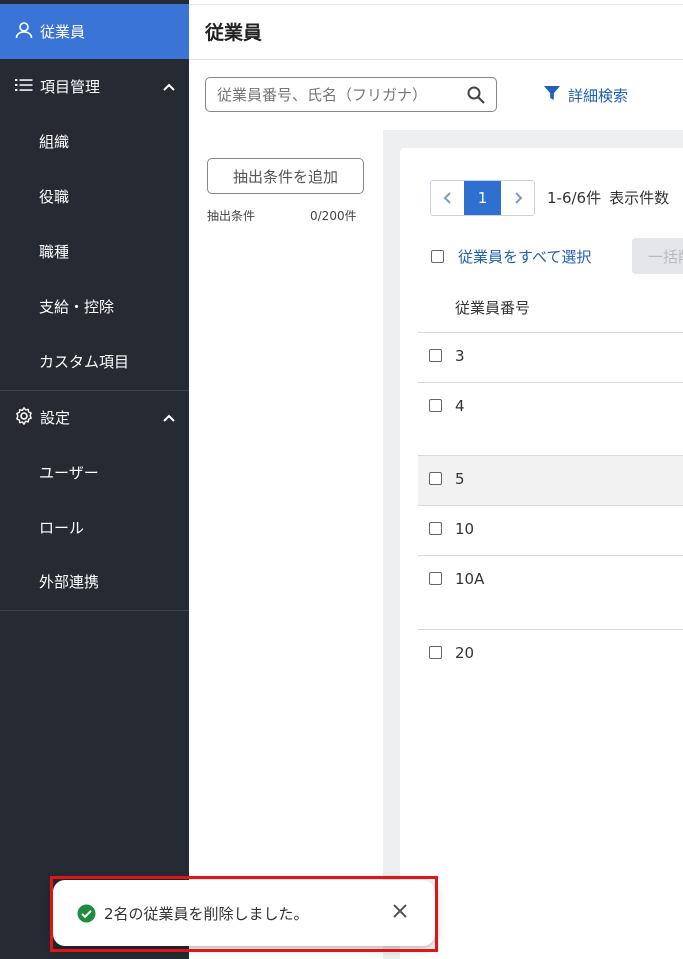 Image resolution: width=683 pixels, height=959 pixels. I want to click on filter-icon, so click(552, 95).